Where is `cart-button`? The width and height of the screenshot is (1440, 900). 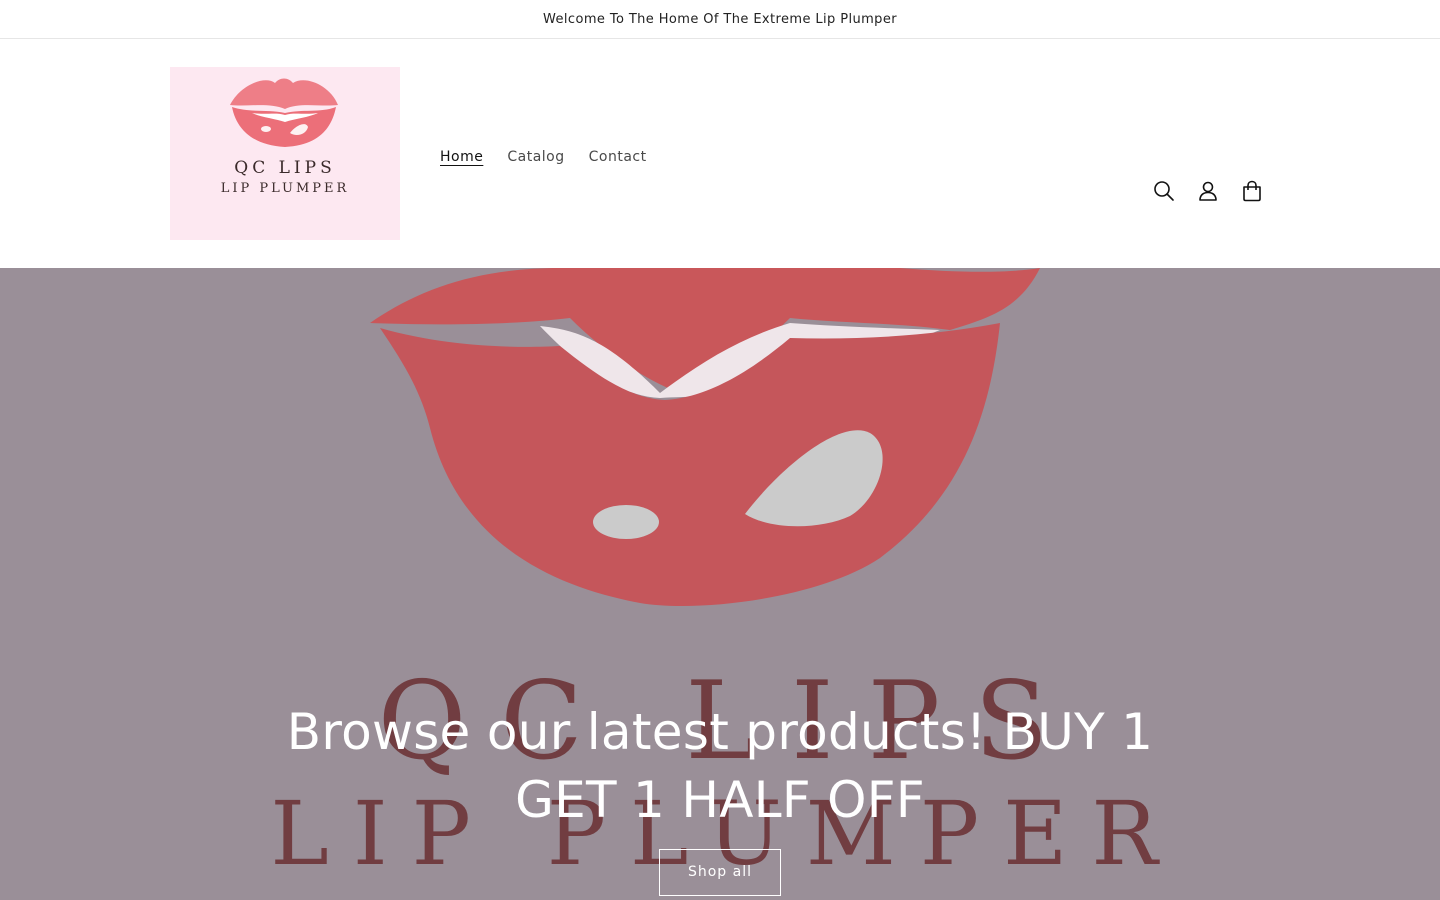
cart-button is located at coordinates (1252, 191).